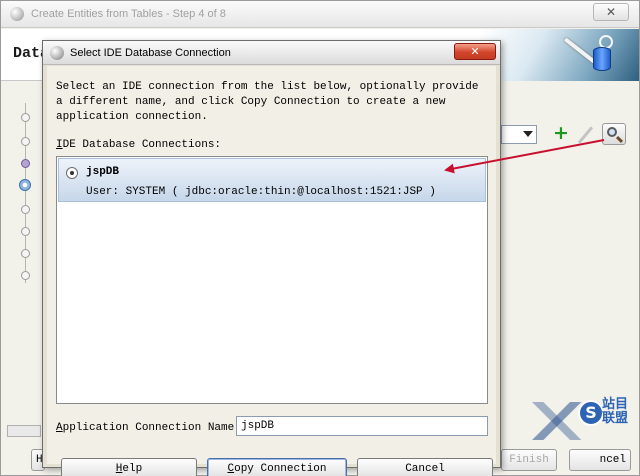  Describe the element at coordinates (280, 469) in the screenshot. I see `copy-label: opy Connection` at that location.